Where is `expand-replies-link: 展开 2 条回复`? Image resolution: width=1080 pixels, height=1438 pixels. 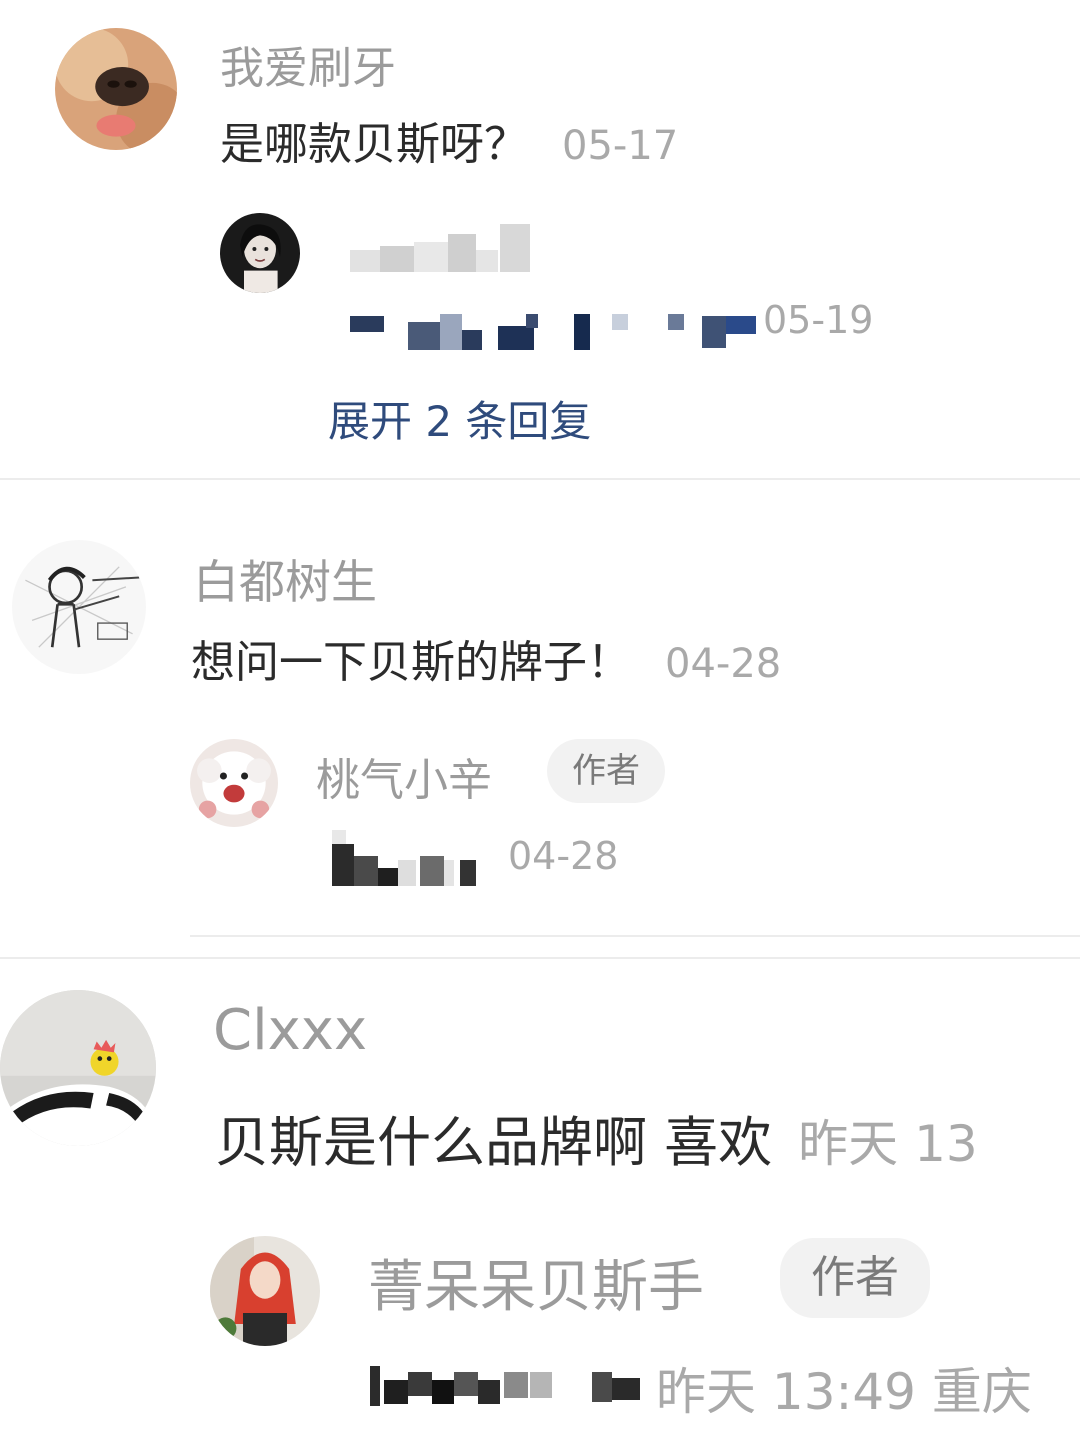 expand-replies-link: 展开 2 条回复 is located at coordinates (459, 418).